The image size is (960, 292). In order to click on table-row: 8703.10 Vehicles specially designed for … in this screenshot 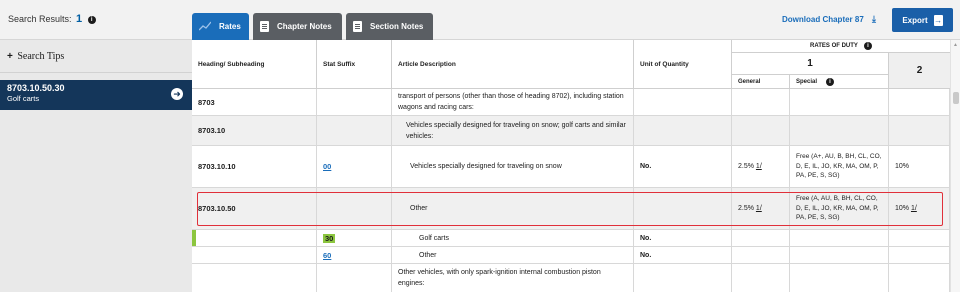, I will do `click(571, 131)`.